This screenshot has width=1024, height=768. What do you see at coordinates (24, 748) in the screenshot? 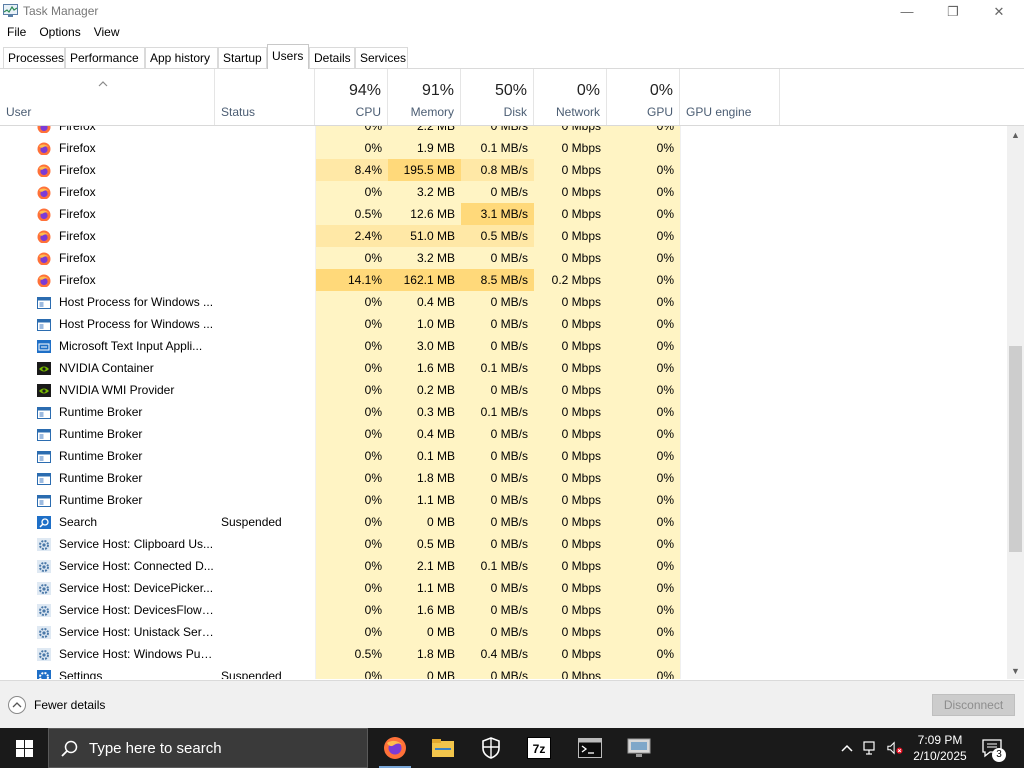
I see `start-button` at bounding box center [24, 748].